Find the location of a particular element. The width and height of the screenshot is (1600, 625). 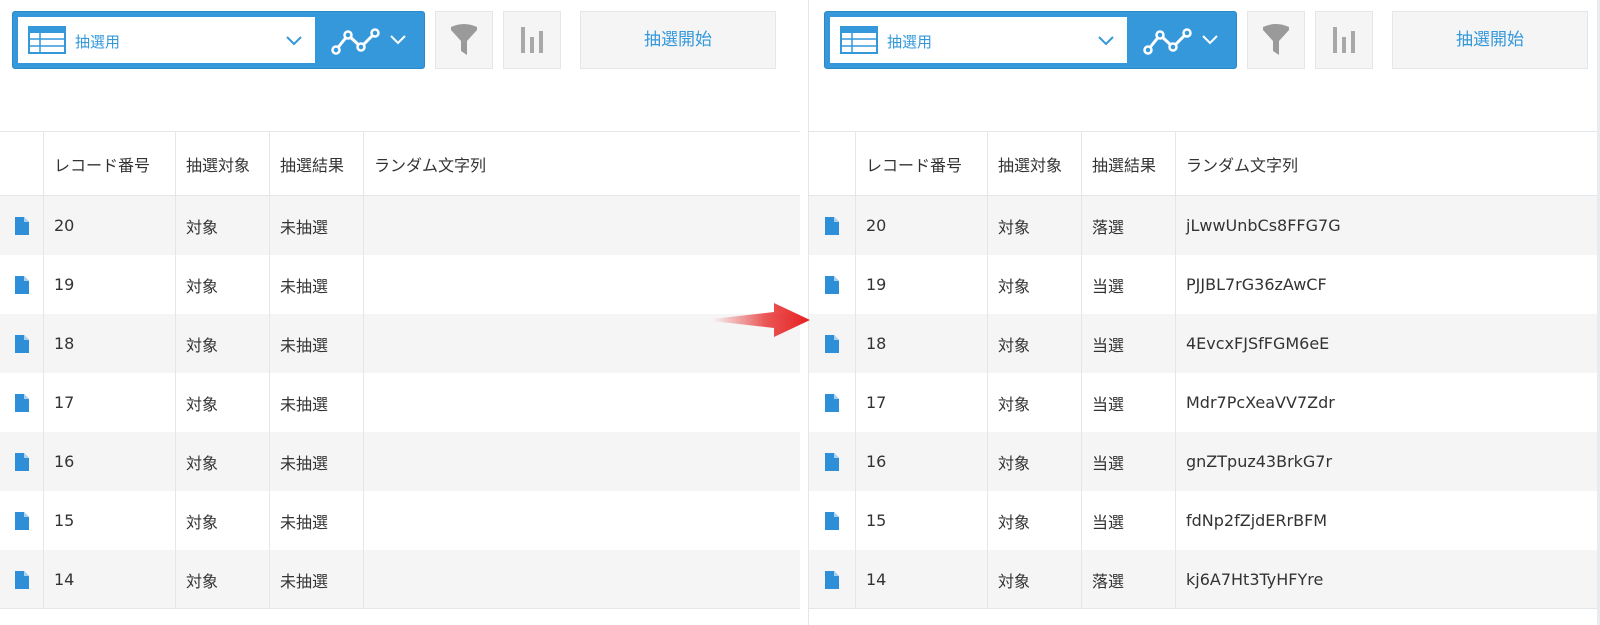

table-row: 16 対象 未抽選 is located at coordinates (400, 461).